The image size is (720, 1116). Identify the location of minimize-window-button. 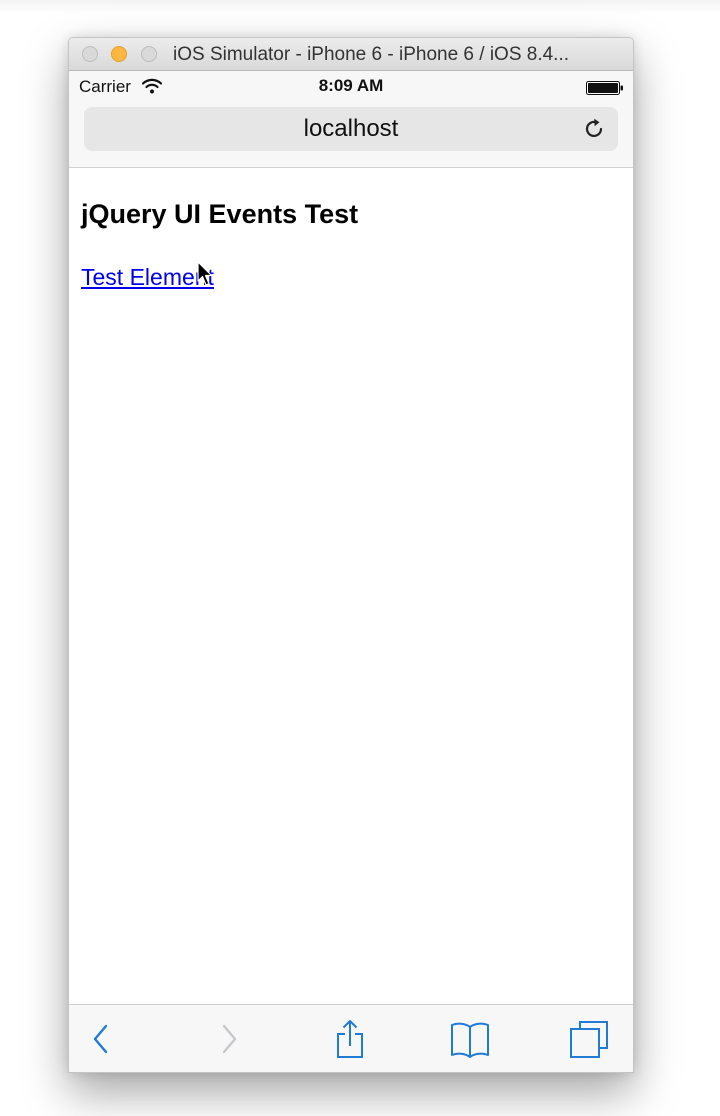
(119, 54).